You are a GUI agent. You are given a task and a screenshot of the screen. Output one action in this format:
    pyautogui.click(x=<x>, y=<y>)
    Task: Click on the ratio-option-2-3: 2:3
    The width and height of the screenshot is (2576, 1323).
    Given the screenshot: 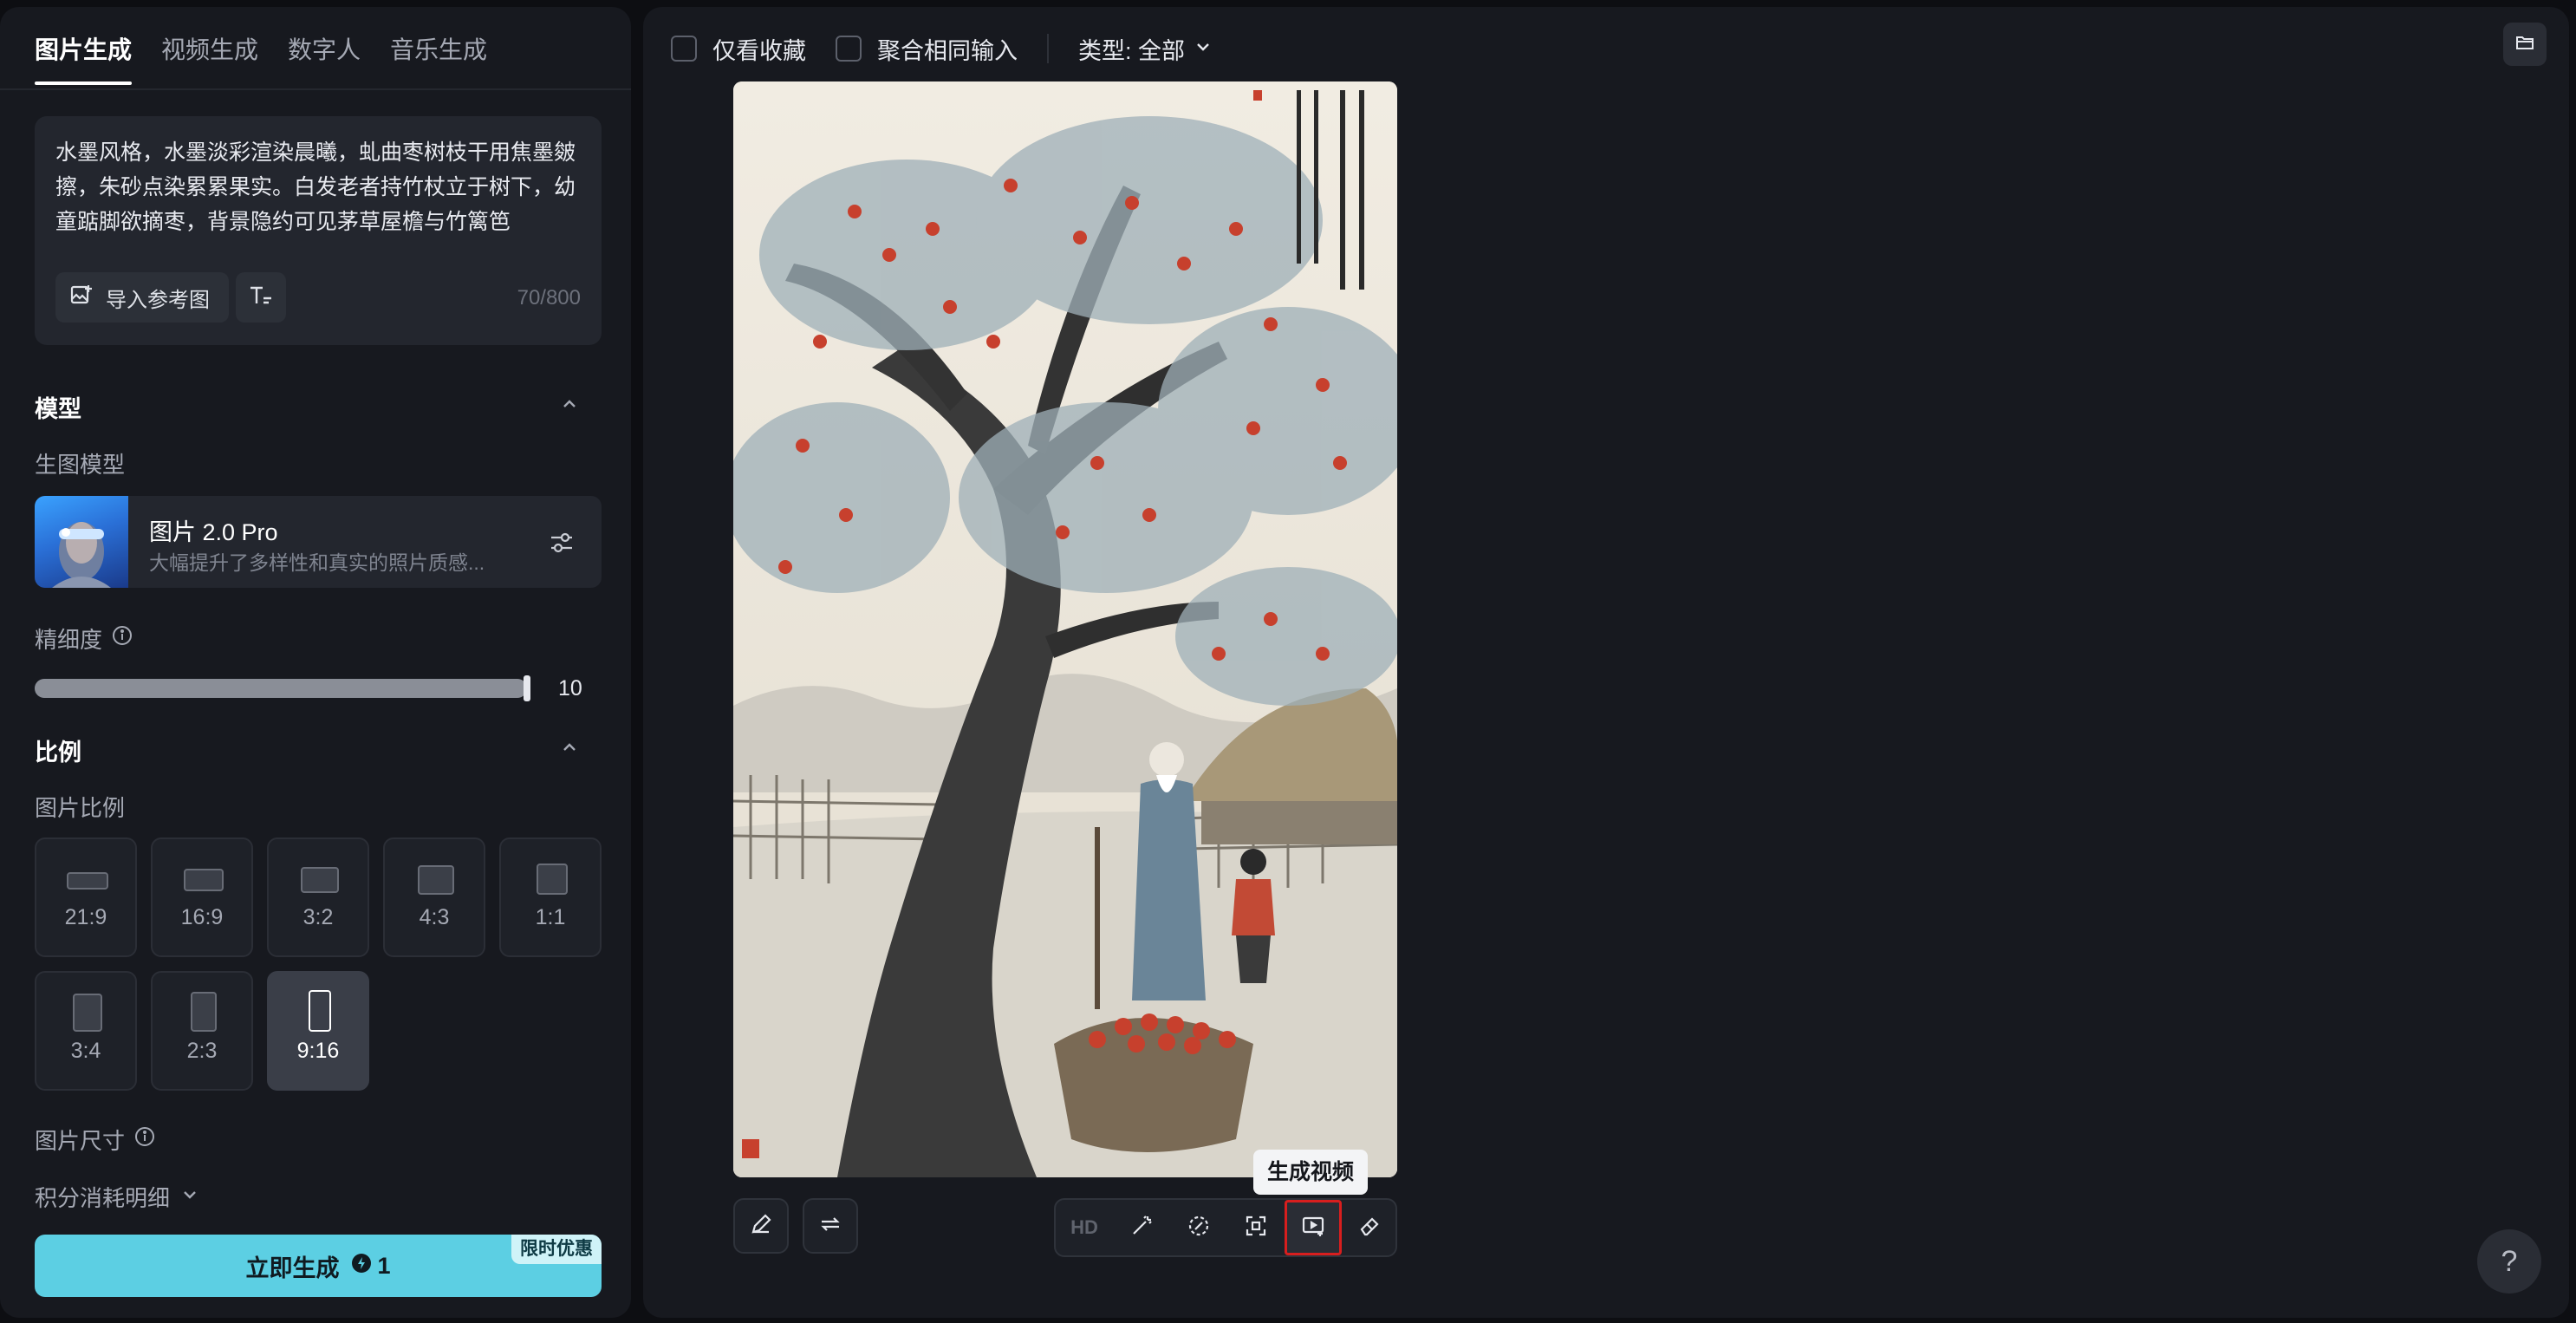 What is the action you would take?
    pyautogui.click(x=202, y=1031)
    